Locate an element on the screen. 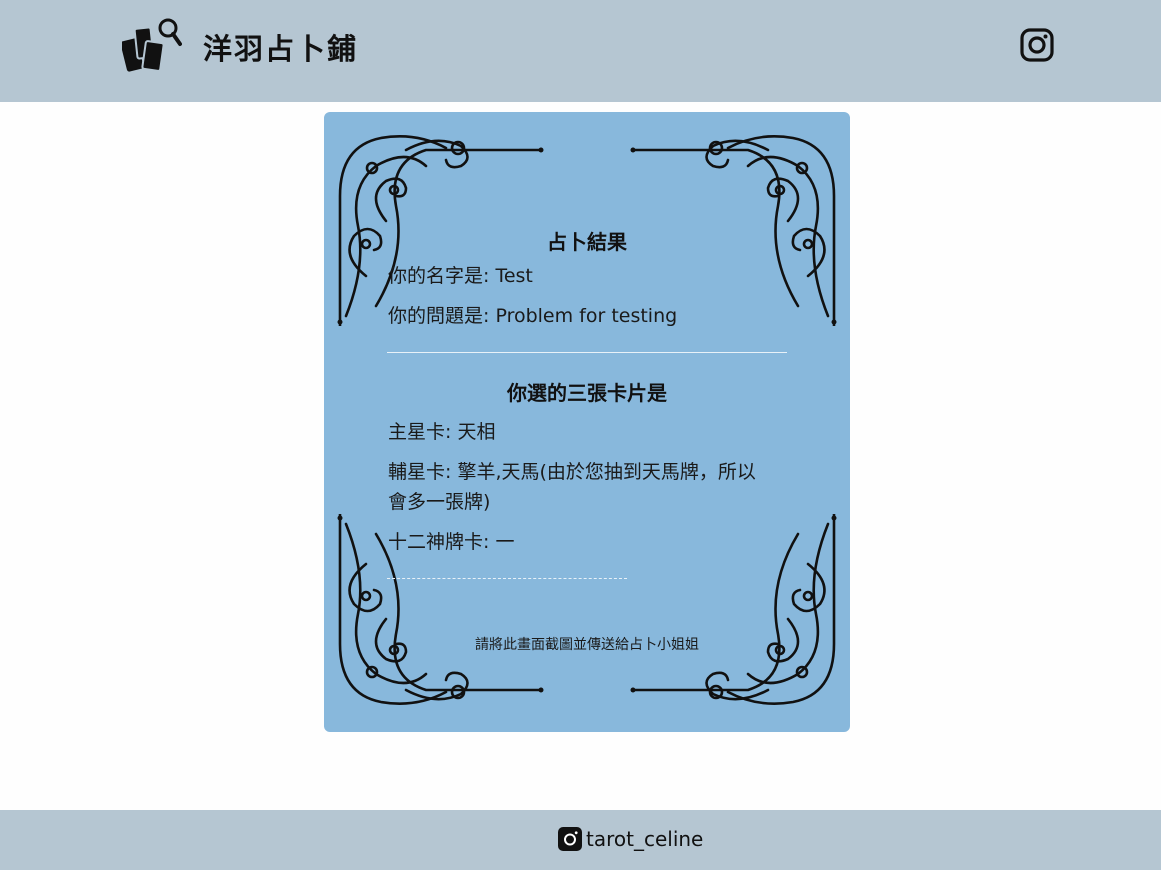 This screenshot has height=870, width=1161. aux-star-line: 輔星卡: 擎羊,天馬(由於您抽到天馬牌，所以 is located at coordinates (572, 472).